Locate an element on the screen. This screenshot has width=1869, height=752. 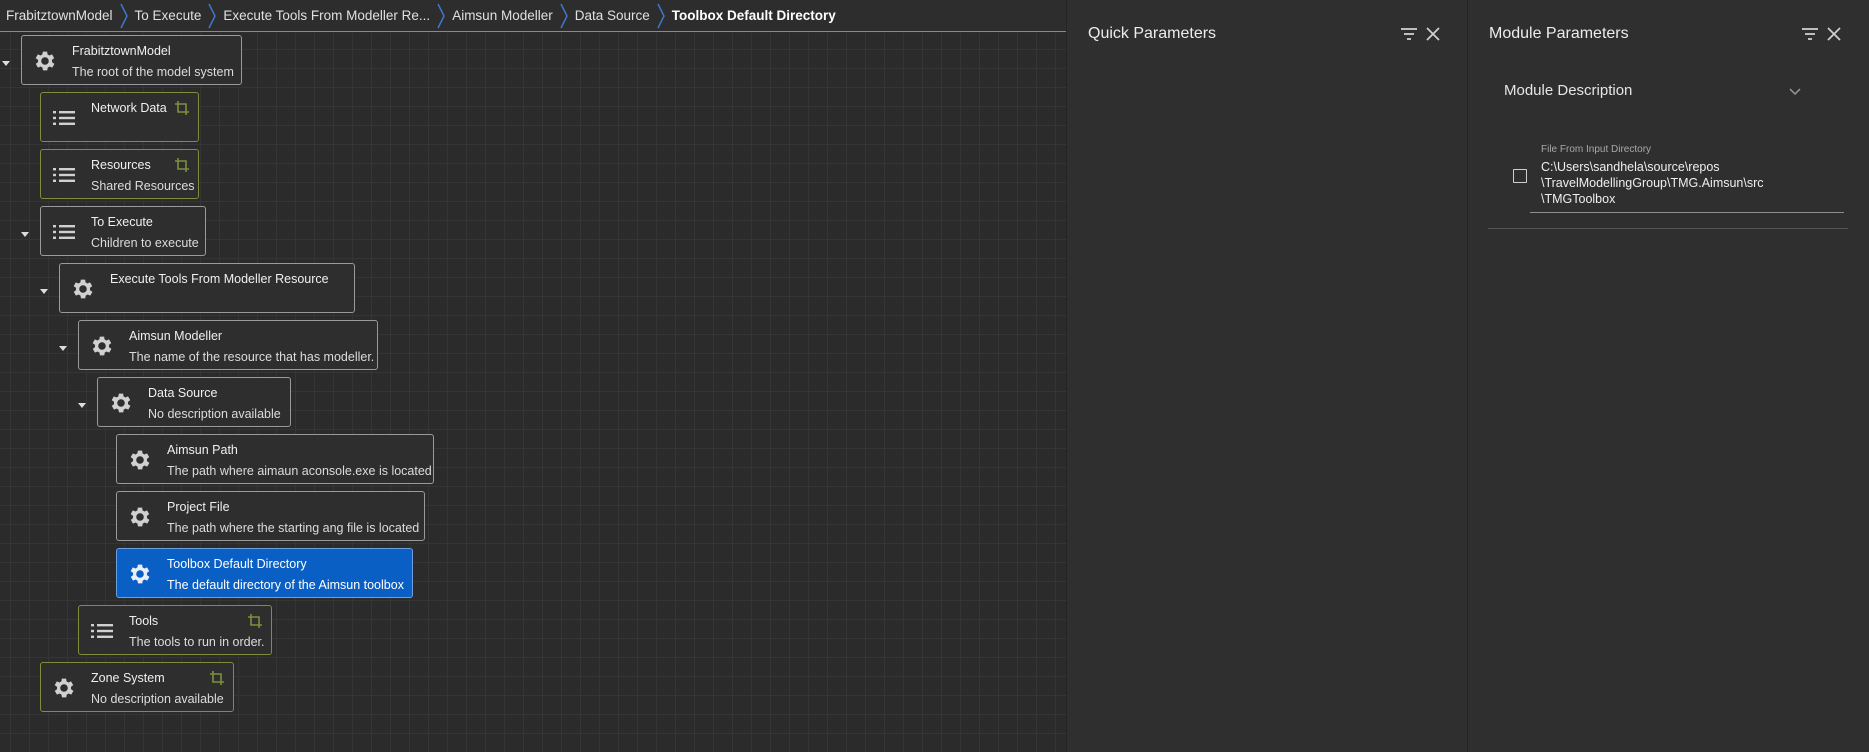
panel-title: Quick Parameters is located at coordinates (1152, 33).